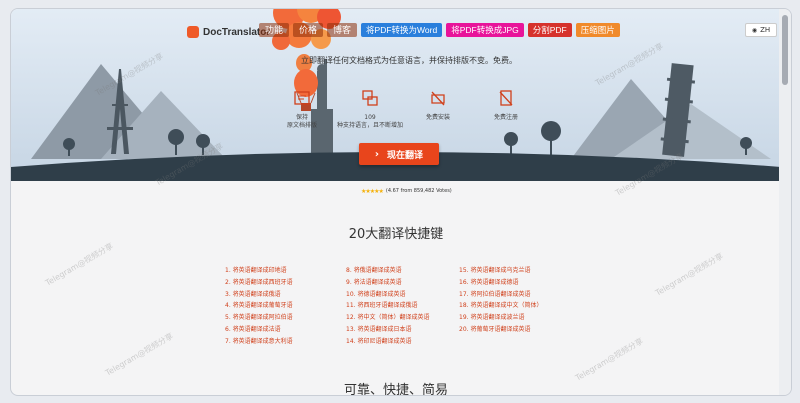 This screenshot has width=800, height=403. I want to click on next-section-title: 可靠、快捷、简易, so click(395, 389).